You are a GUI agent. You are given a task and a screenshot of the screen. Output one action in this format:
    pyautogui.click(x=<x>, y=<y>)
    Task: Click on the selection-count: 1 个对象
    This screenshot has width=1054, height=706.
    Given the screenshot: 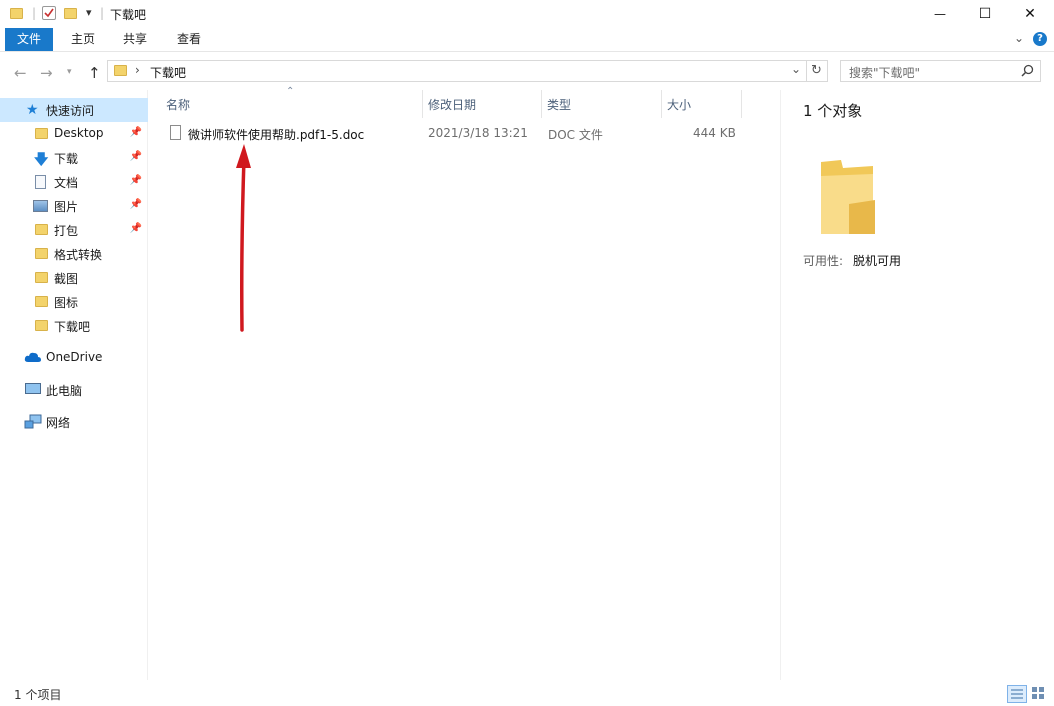 What is the action you would take?
    pyautogui.click(x=833, y=111)
    